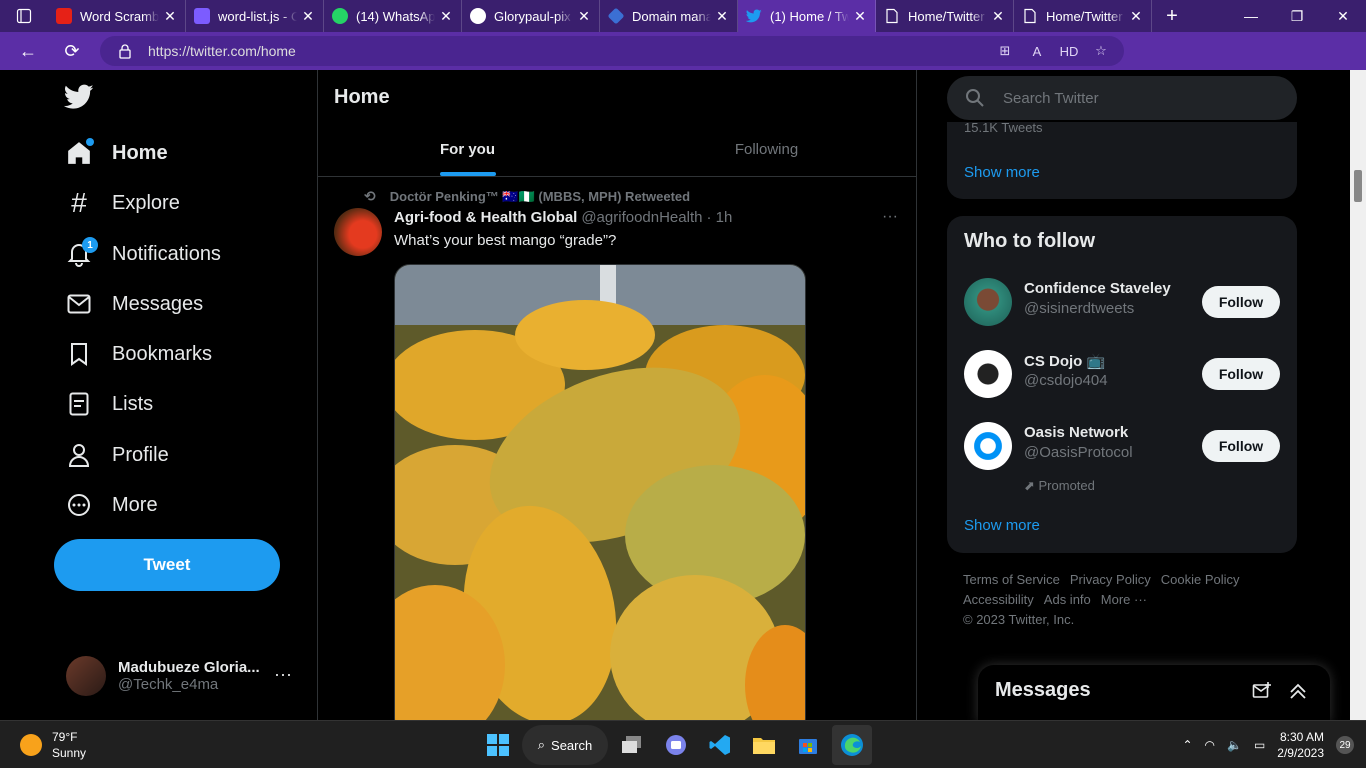  I want to click on new-tab-button: +, so click(1172, 16).